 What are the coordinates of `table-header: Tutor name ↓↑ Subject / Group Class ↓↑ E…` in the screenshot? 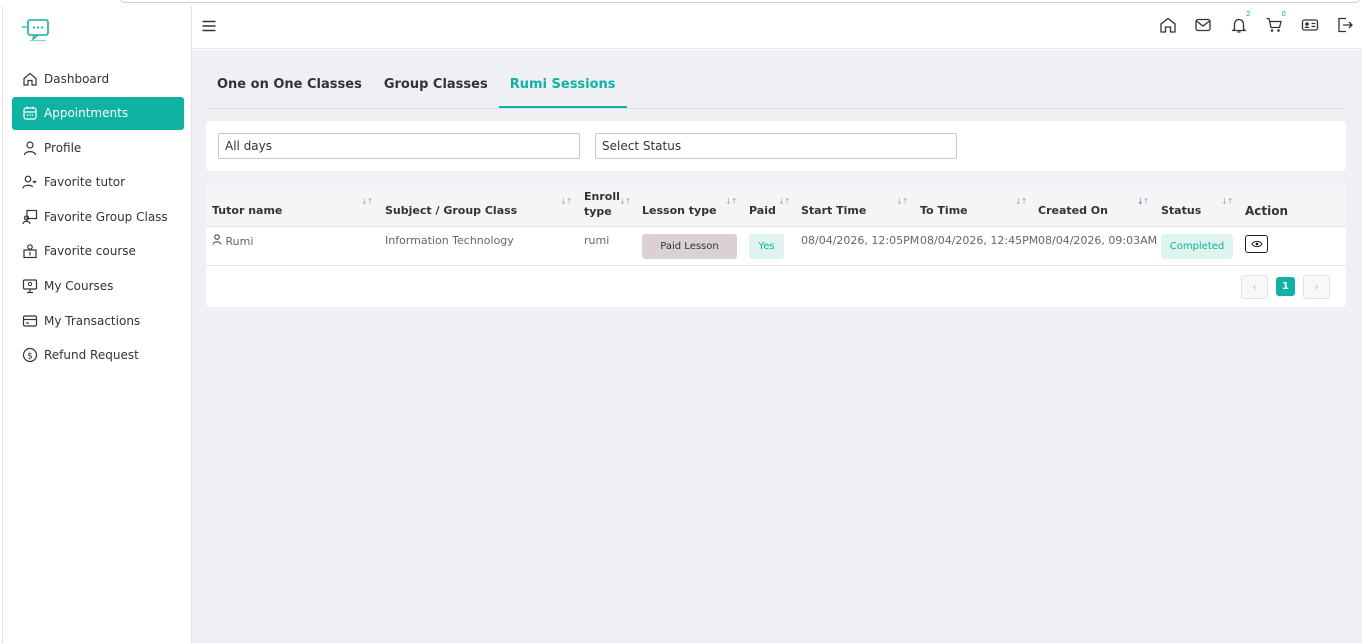 It's located at (776, 205).